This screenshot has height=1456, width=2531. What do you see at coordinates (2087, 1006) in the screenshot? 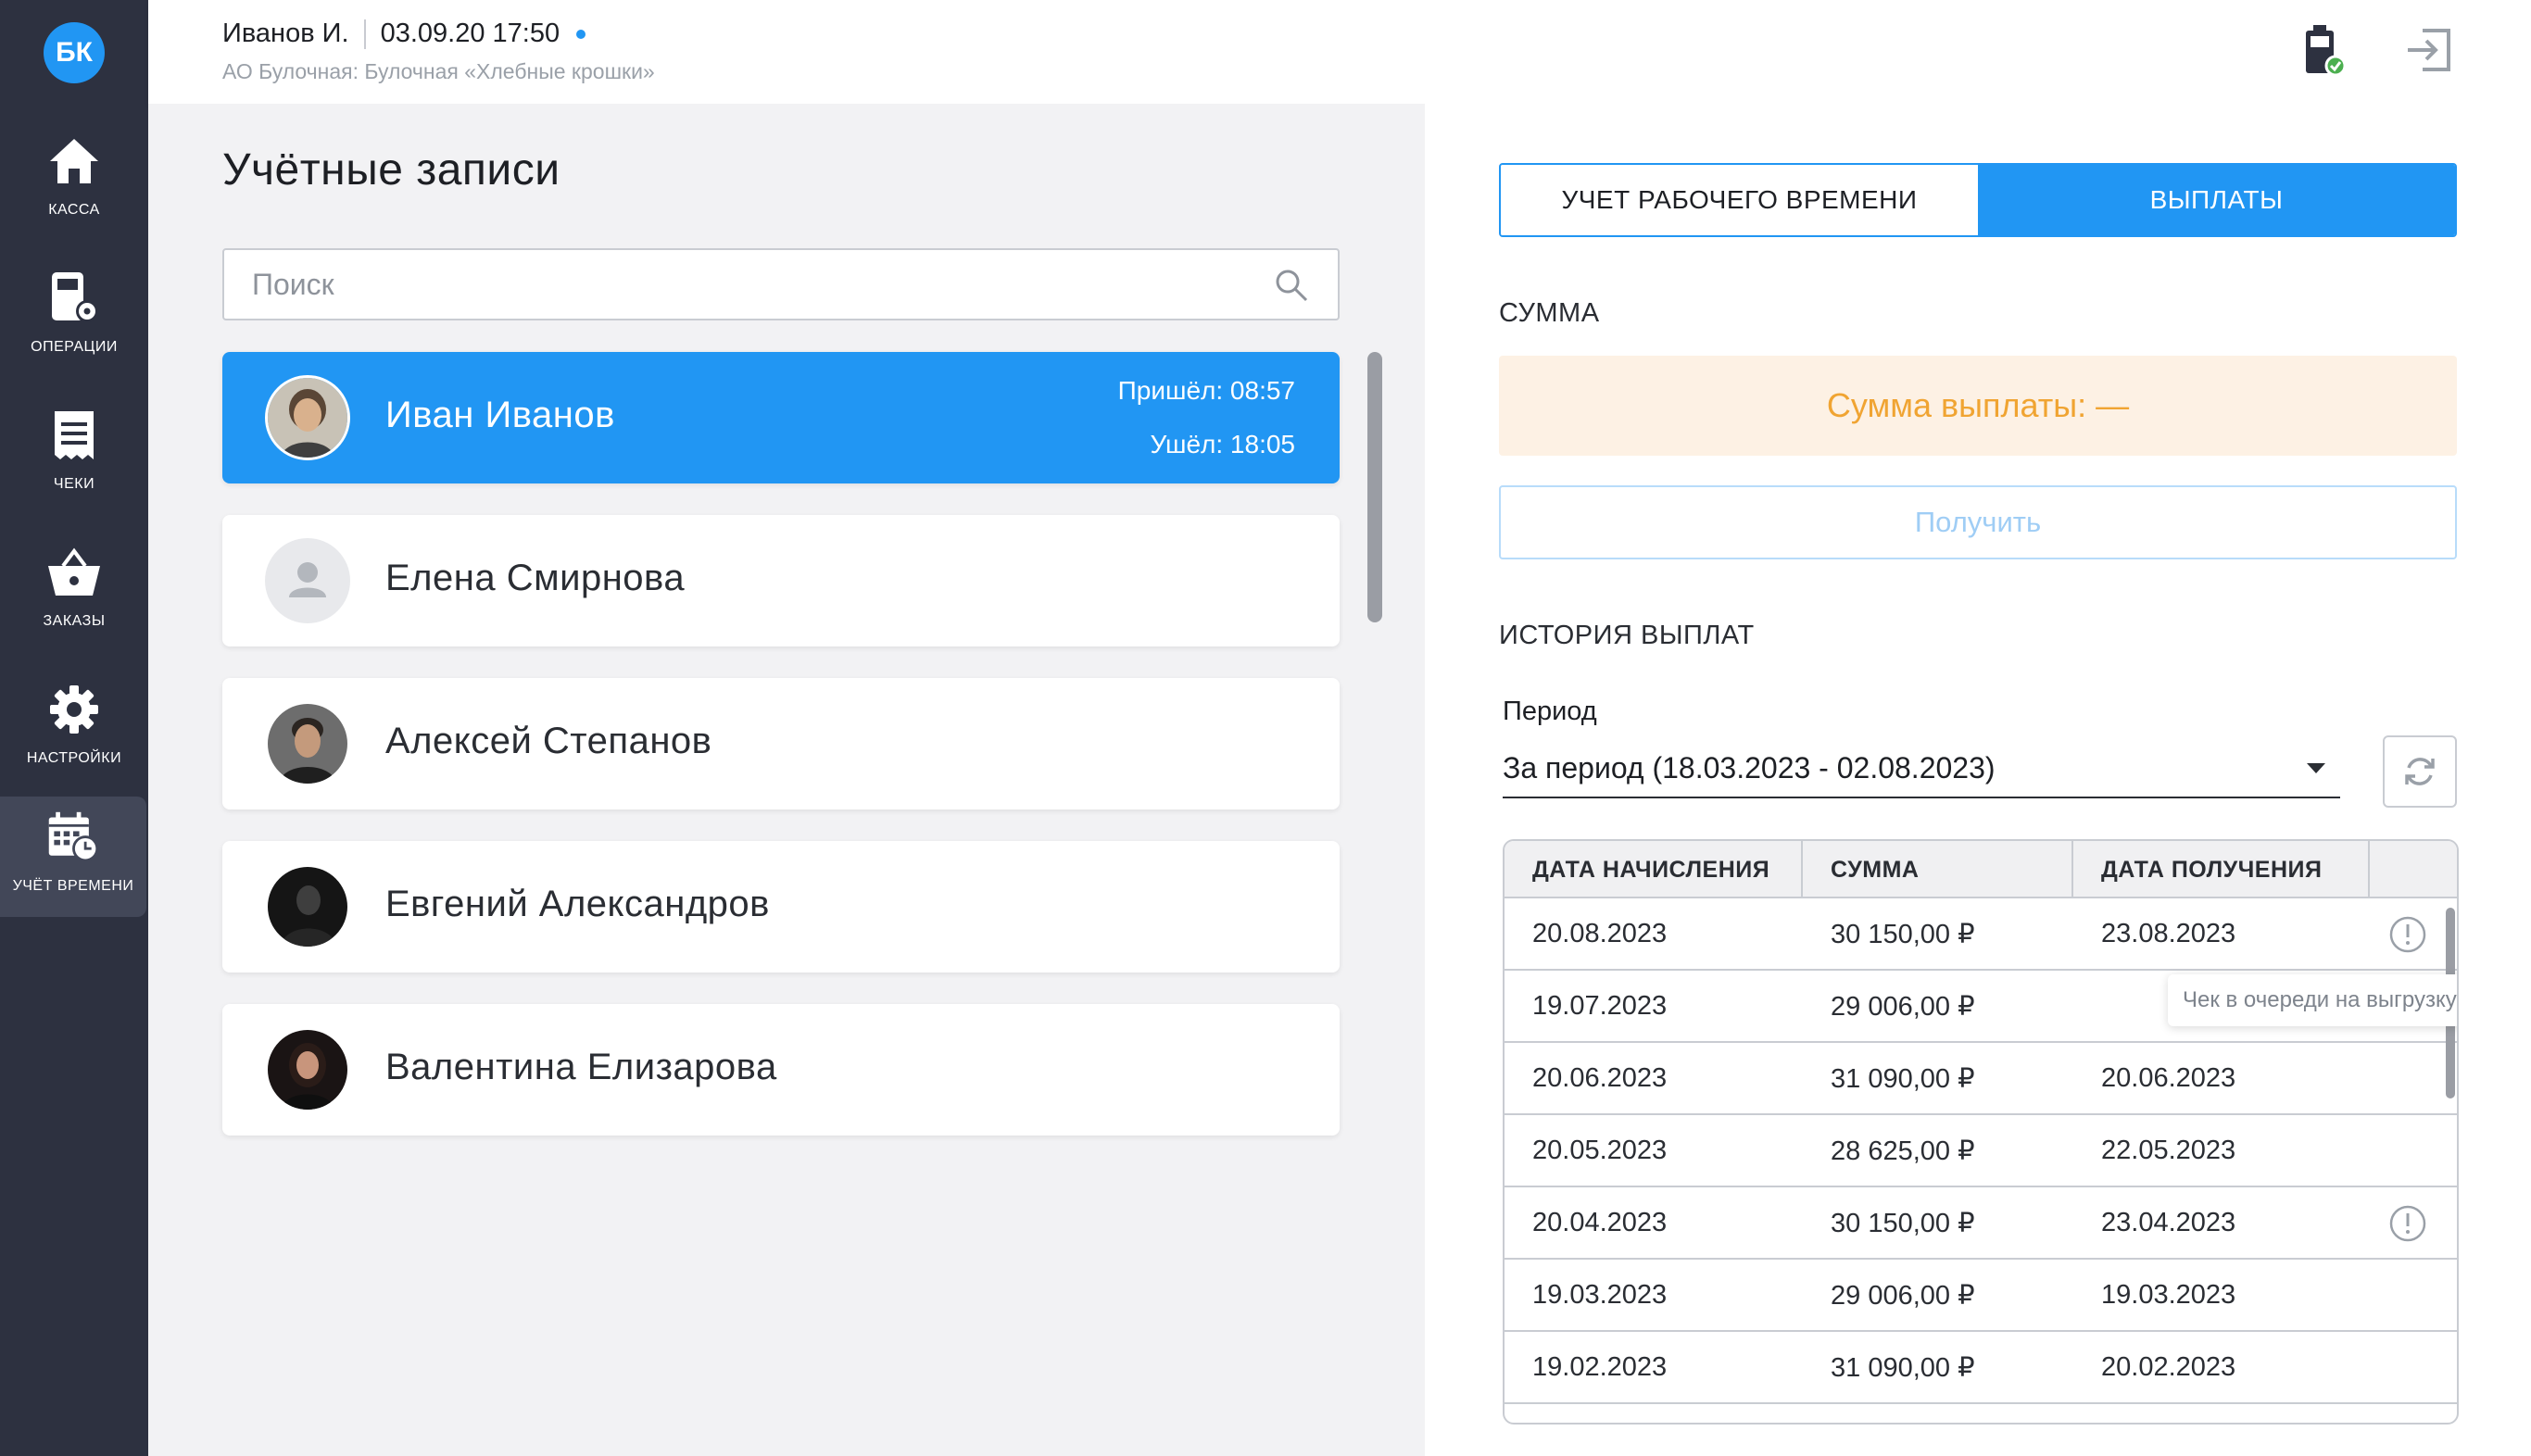
I see `received-date-cell` at bounding box center [2087, 1006].